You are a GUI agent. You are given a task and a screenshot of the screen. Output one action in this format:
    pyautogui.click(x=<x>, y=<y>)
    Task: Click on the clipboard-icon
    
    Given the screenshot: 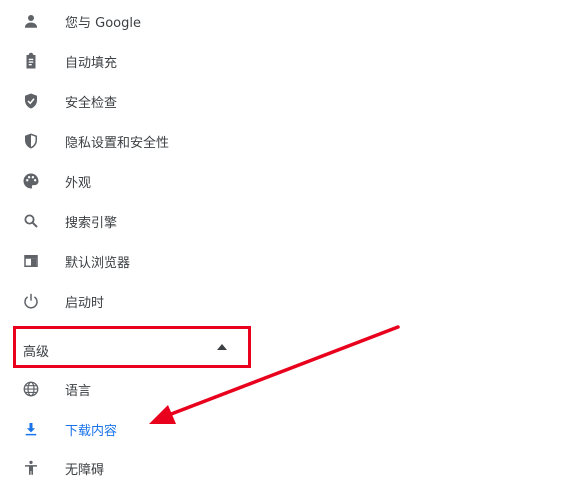 What is the action you would take?
    pyautogui.click(x=31, y=61)
    